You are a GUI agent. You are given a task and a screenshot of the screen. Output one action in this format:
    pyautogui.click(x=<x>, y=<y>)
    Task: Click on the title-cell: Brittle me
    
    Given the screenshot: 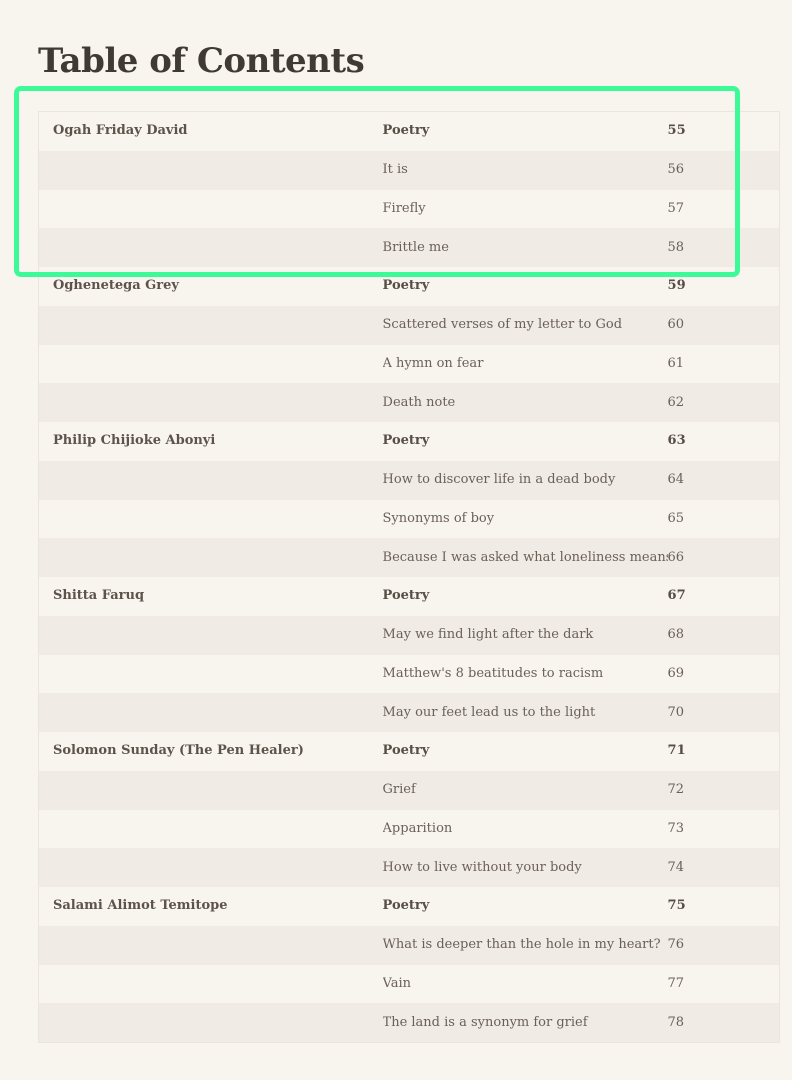 What is the action you would take?
    pyautogui.click(x=525, y=247)
    